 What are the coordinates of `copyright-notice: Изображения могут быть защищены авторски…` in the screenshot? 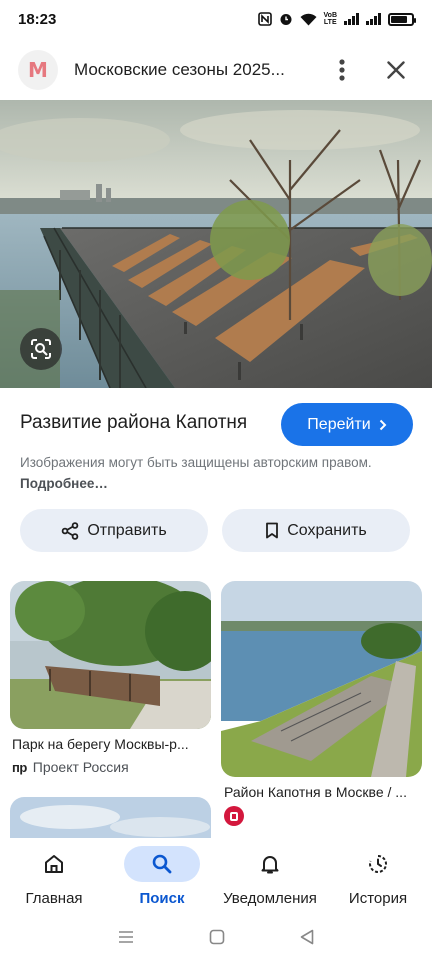 It's located at (210, 473).